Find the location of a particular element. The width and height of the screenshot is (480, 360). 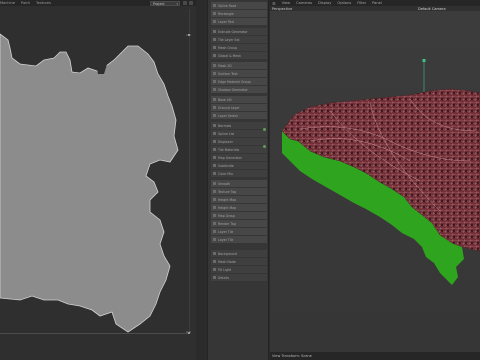

list-item: Color Mix is located at coordinates (239, 173).